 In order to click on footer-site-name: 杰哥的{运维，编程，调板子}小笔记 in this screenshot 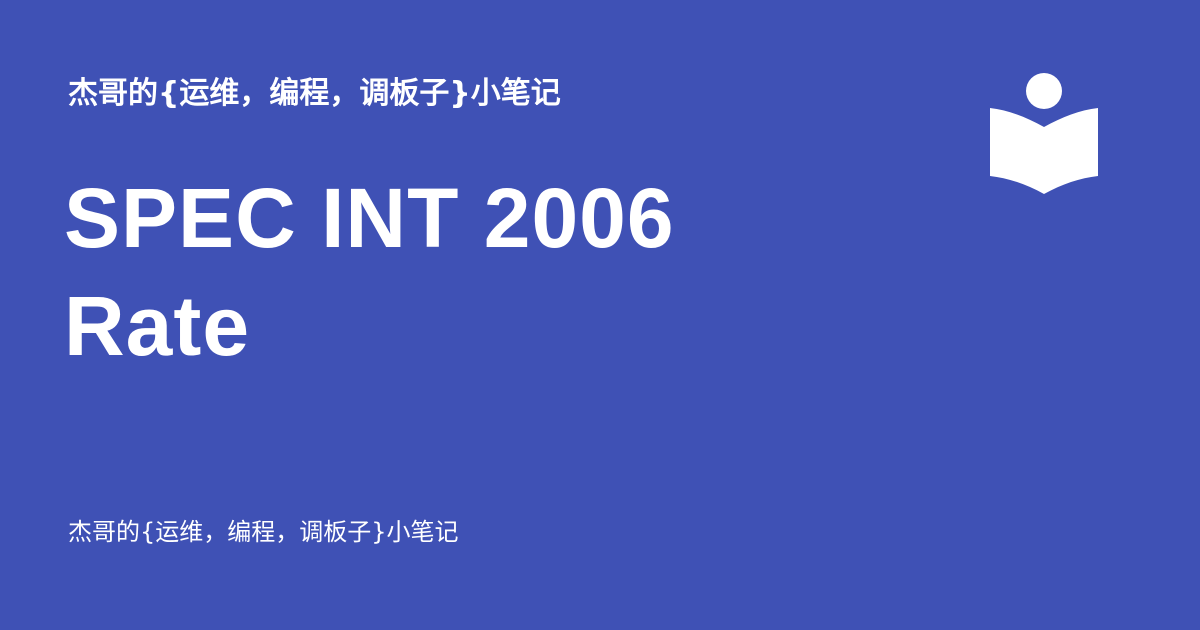, I will do `click(263, 532)`.